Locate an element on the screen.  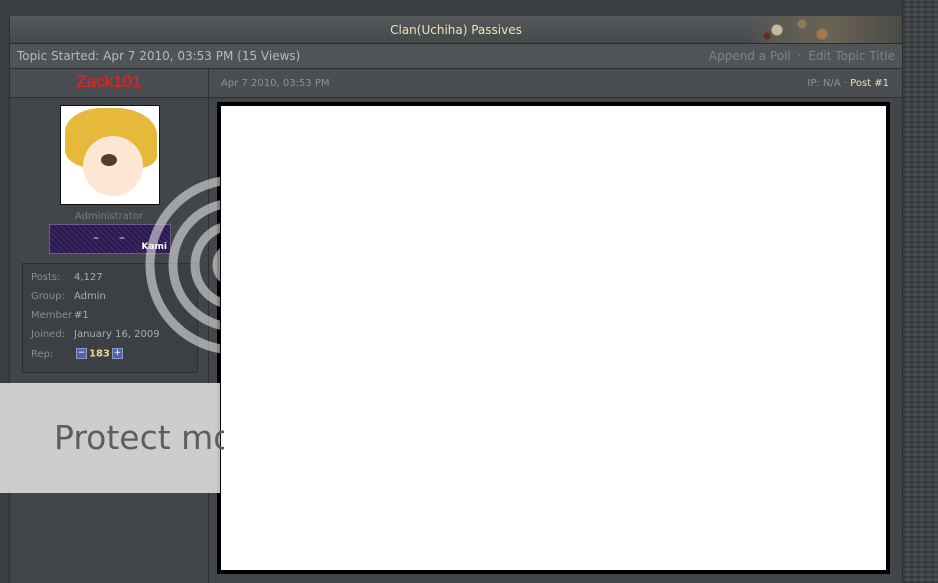
stat-group: Group: Admin is located at coordinates (68, 296).